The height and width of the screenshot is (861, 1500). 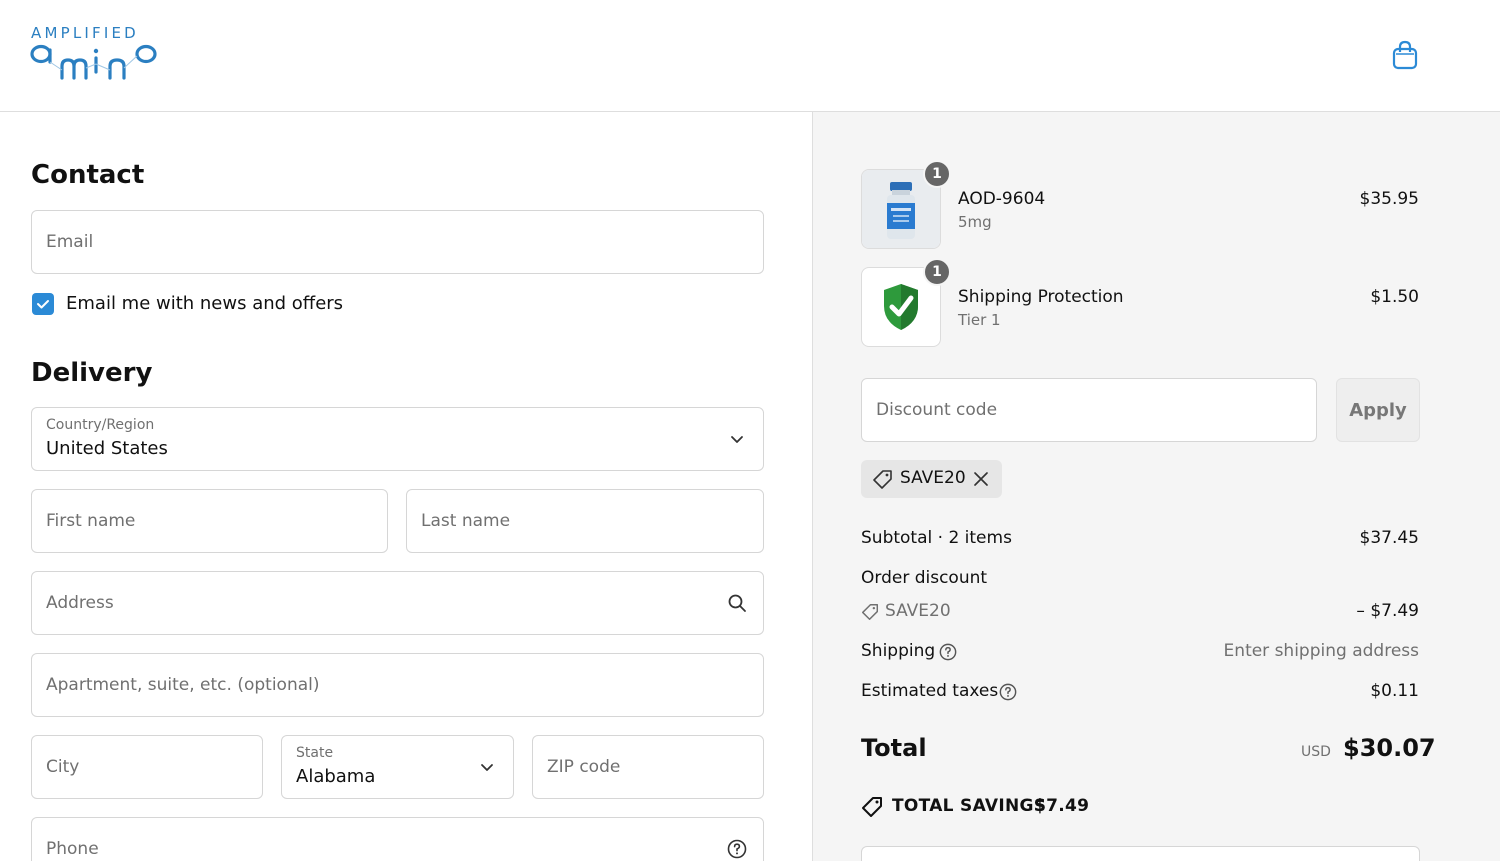 What do you see at coordinates (969, 806) in the screenshot?
I see `total-savings-label: TOTAL SAVINGS` at bounding box center [969, 806].